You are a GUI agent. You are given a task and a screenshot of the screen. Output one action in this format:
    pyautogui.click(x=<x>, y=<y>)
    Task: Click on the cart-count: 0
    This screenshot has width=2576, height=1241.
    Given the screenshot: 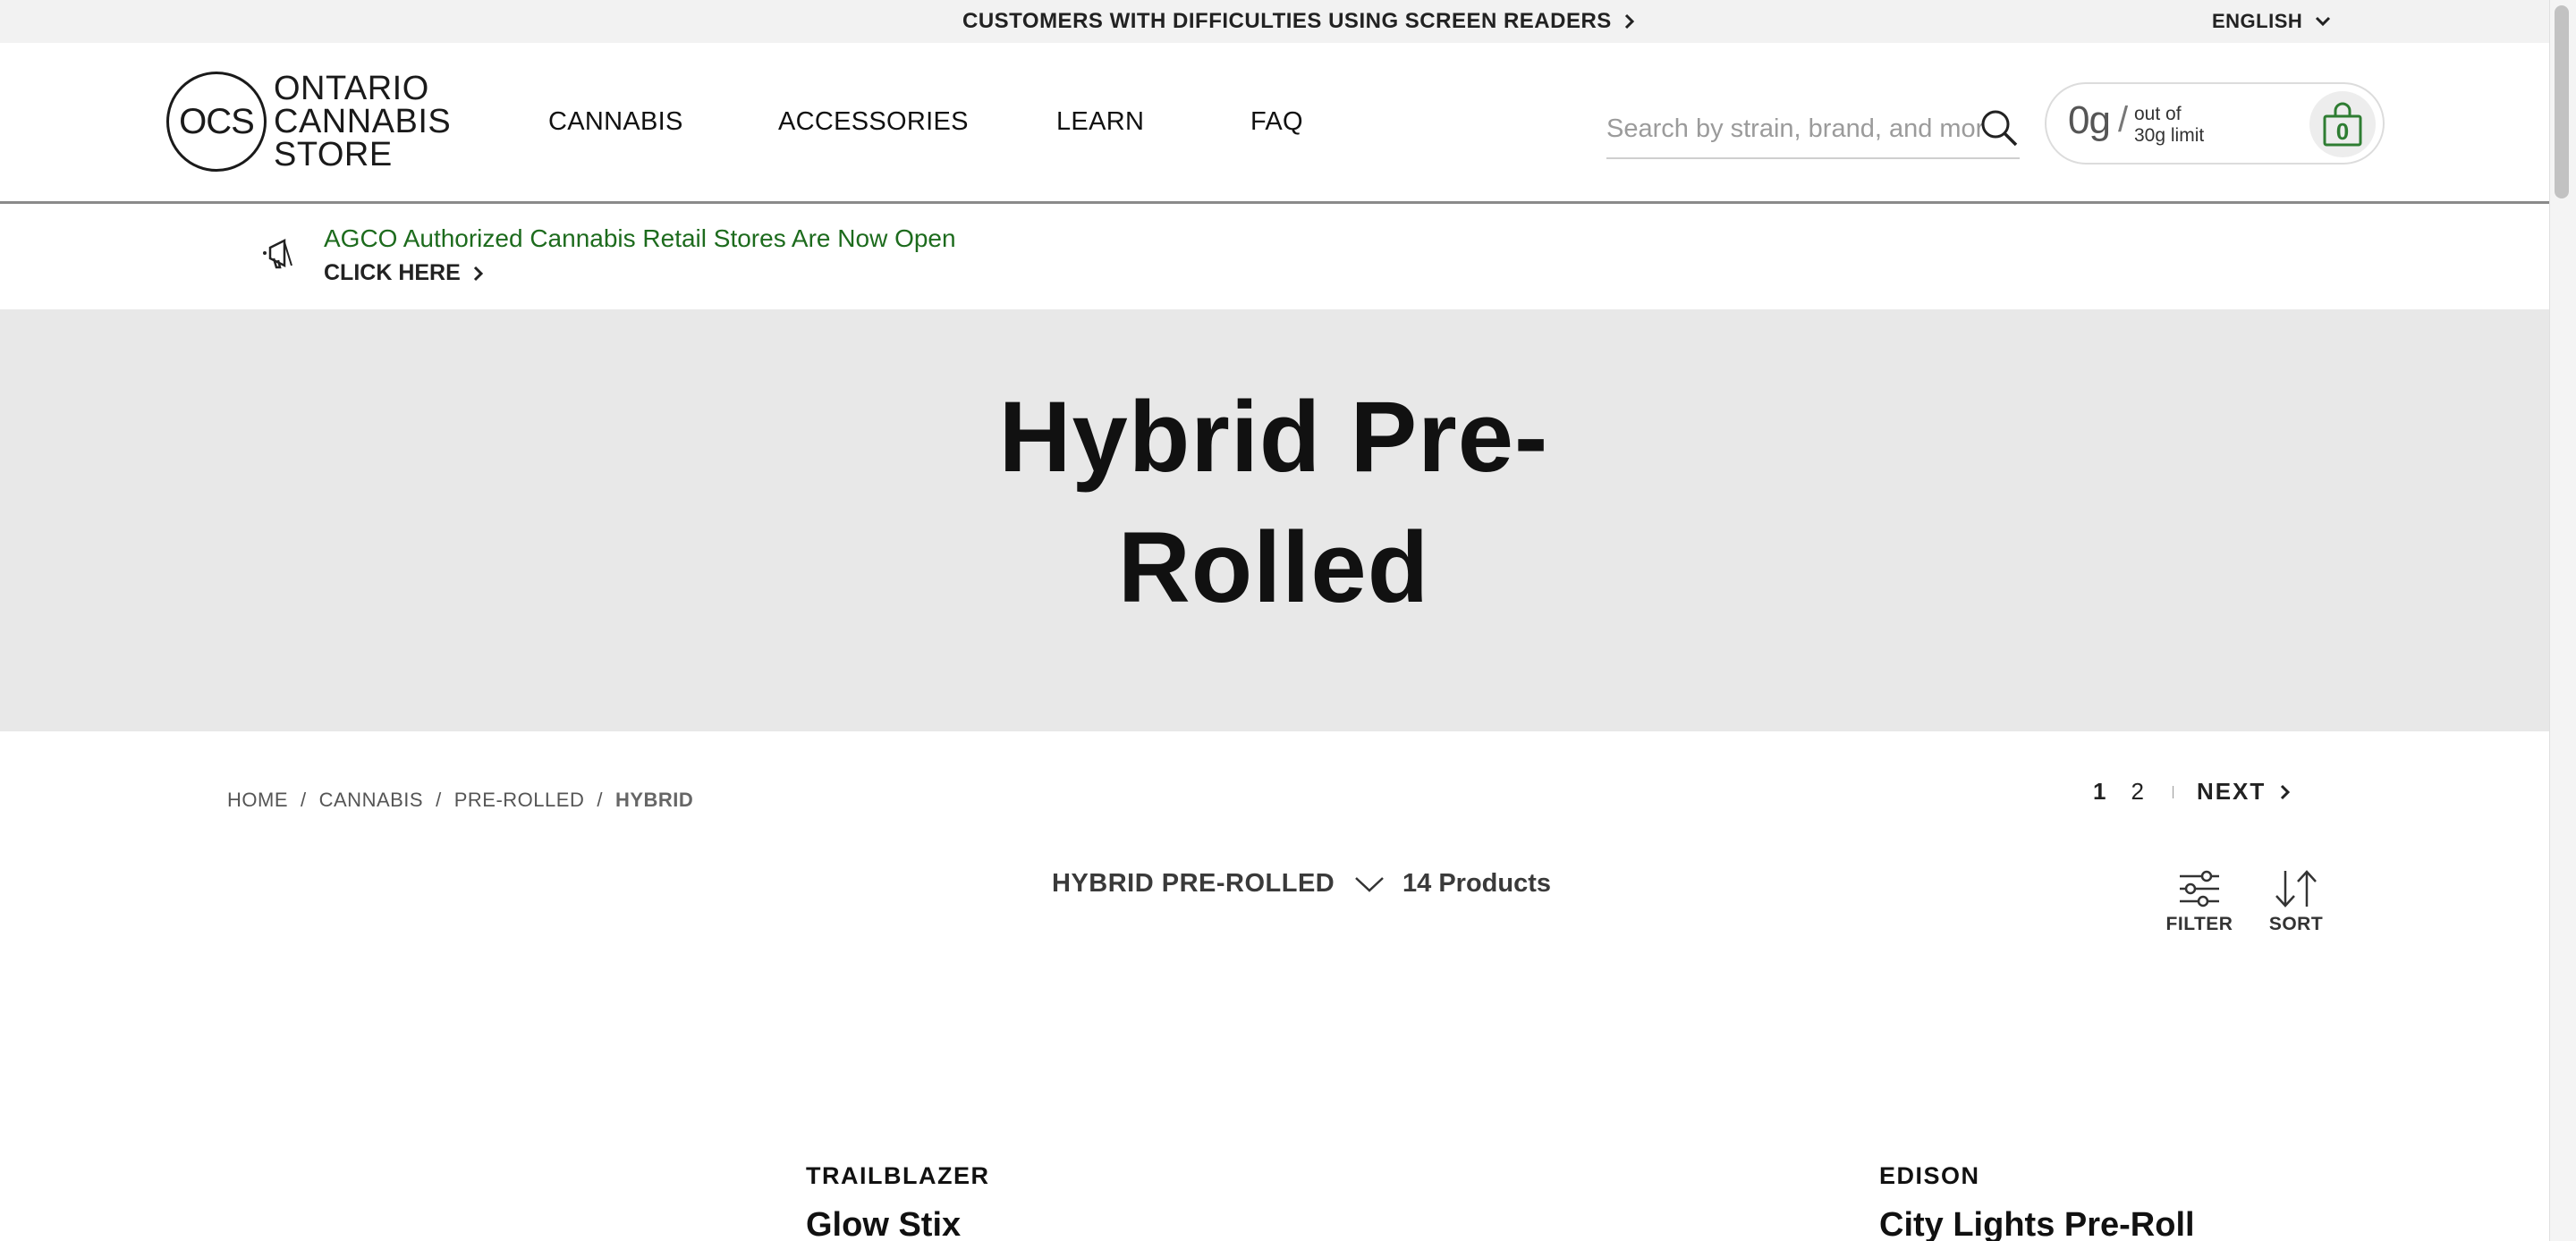 What is the action you would take?
    pyautogui.click(x=2342, y=131)
    